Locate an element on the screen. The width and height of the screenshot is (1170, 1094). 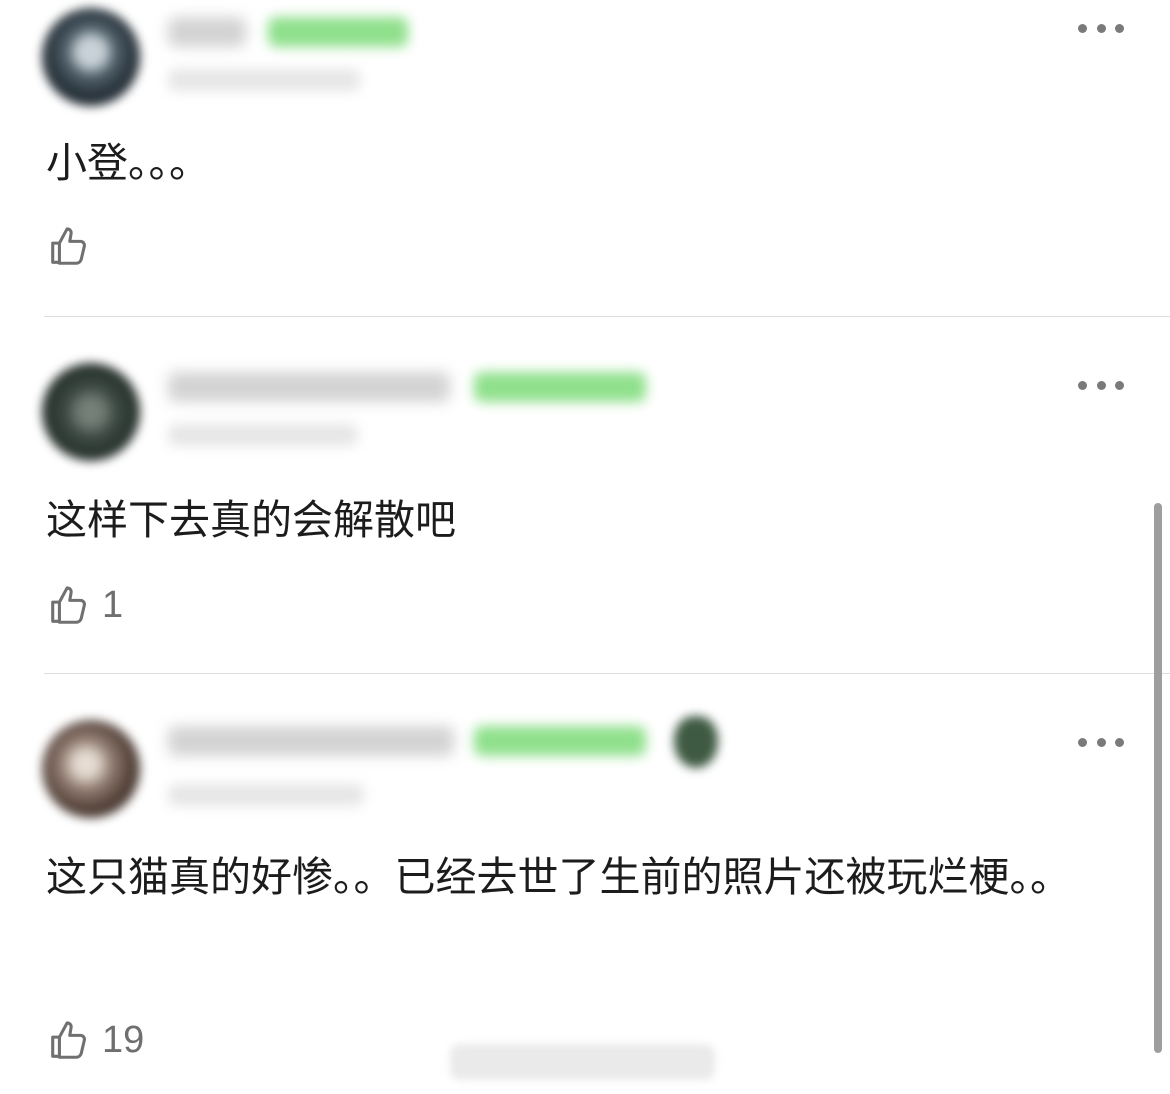
comment-text: 小登。。。 is located at coordinates (128, 163).